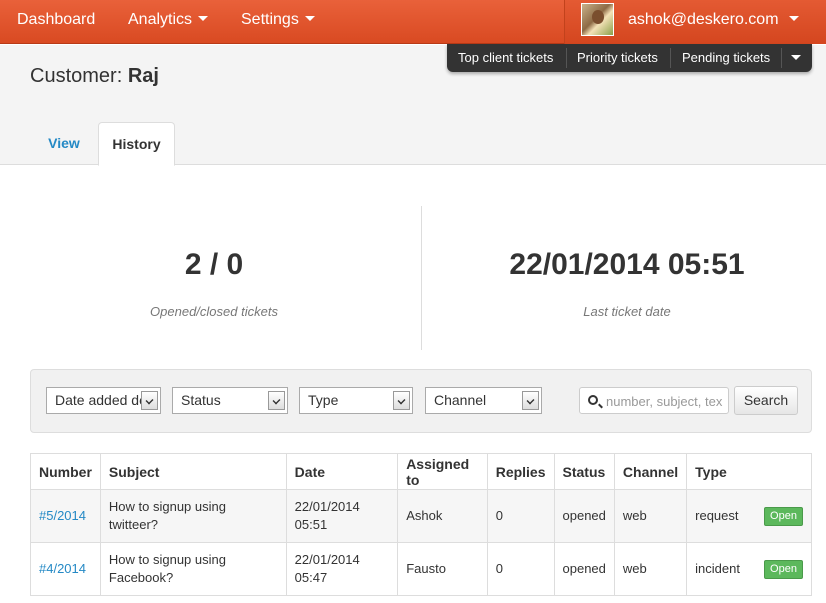  Describe the element at coordinates (717, 515) in the screenshot. I see `ticket-type: request` at that location.